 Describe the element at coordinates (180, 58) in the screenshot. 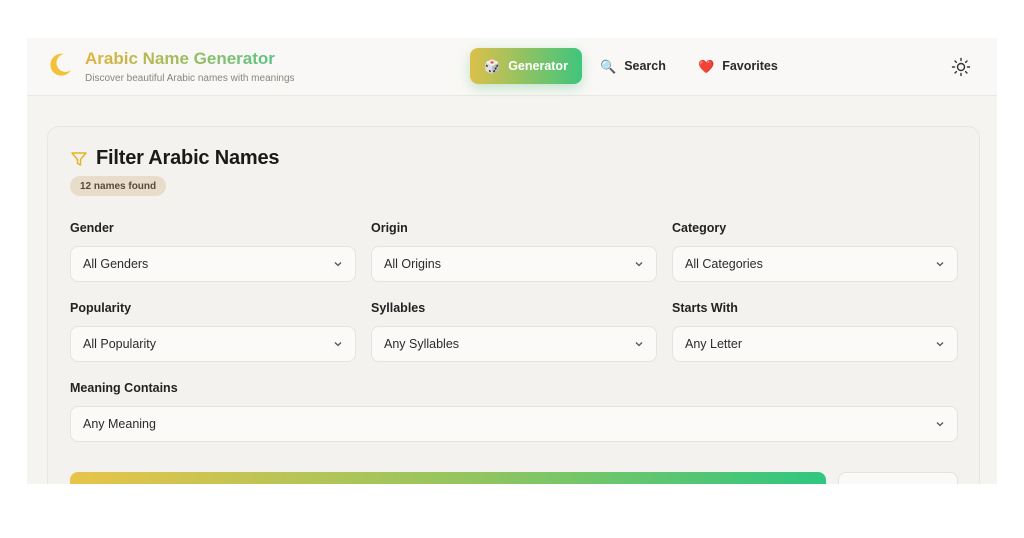

I see `app-title: Arabic Name Generator` at that location.